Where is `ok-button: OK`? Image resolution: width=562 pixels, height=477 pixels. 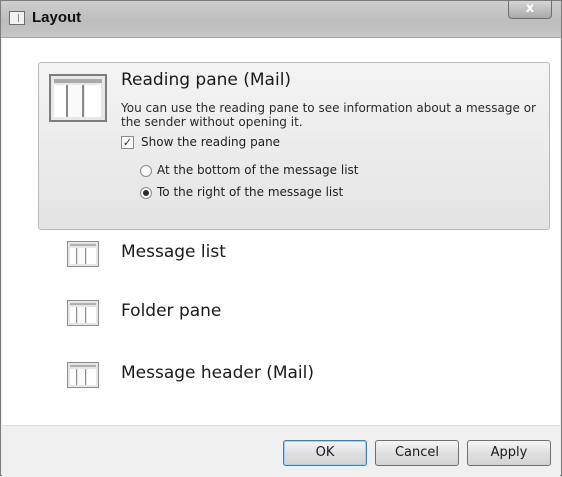 ok-button: OK is located at coordinates (325, 453).